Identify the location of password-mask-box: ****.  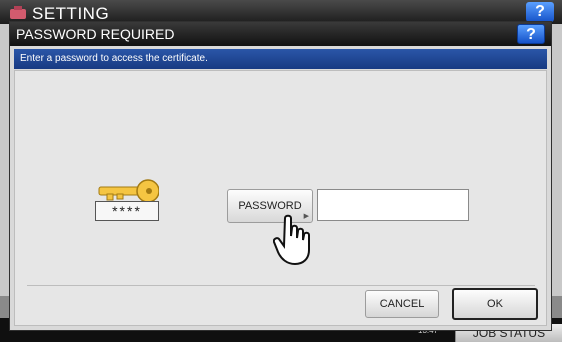
(127, 211).